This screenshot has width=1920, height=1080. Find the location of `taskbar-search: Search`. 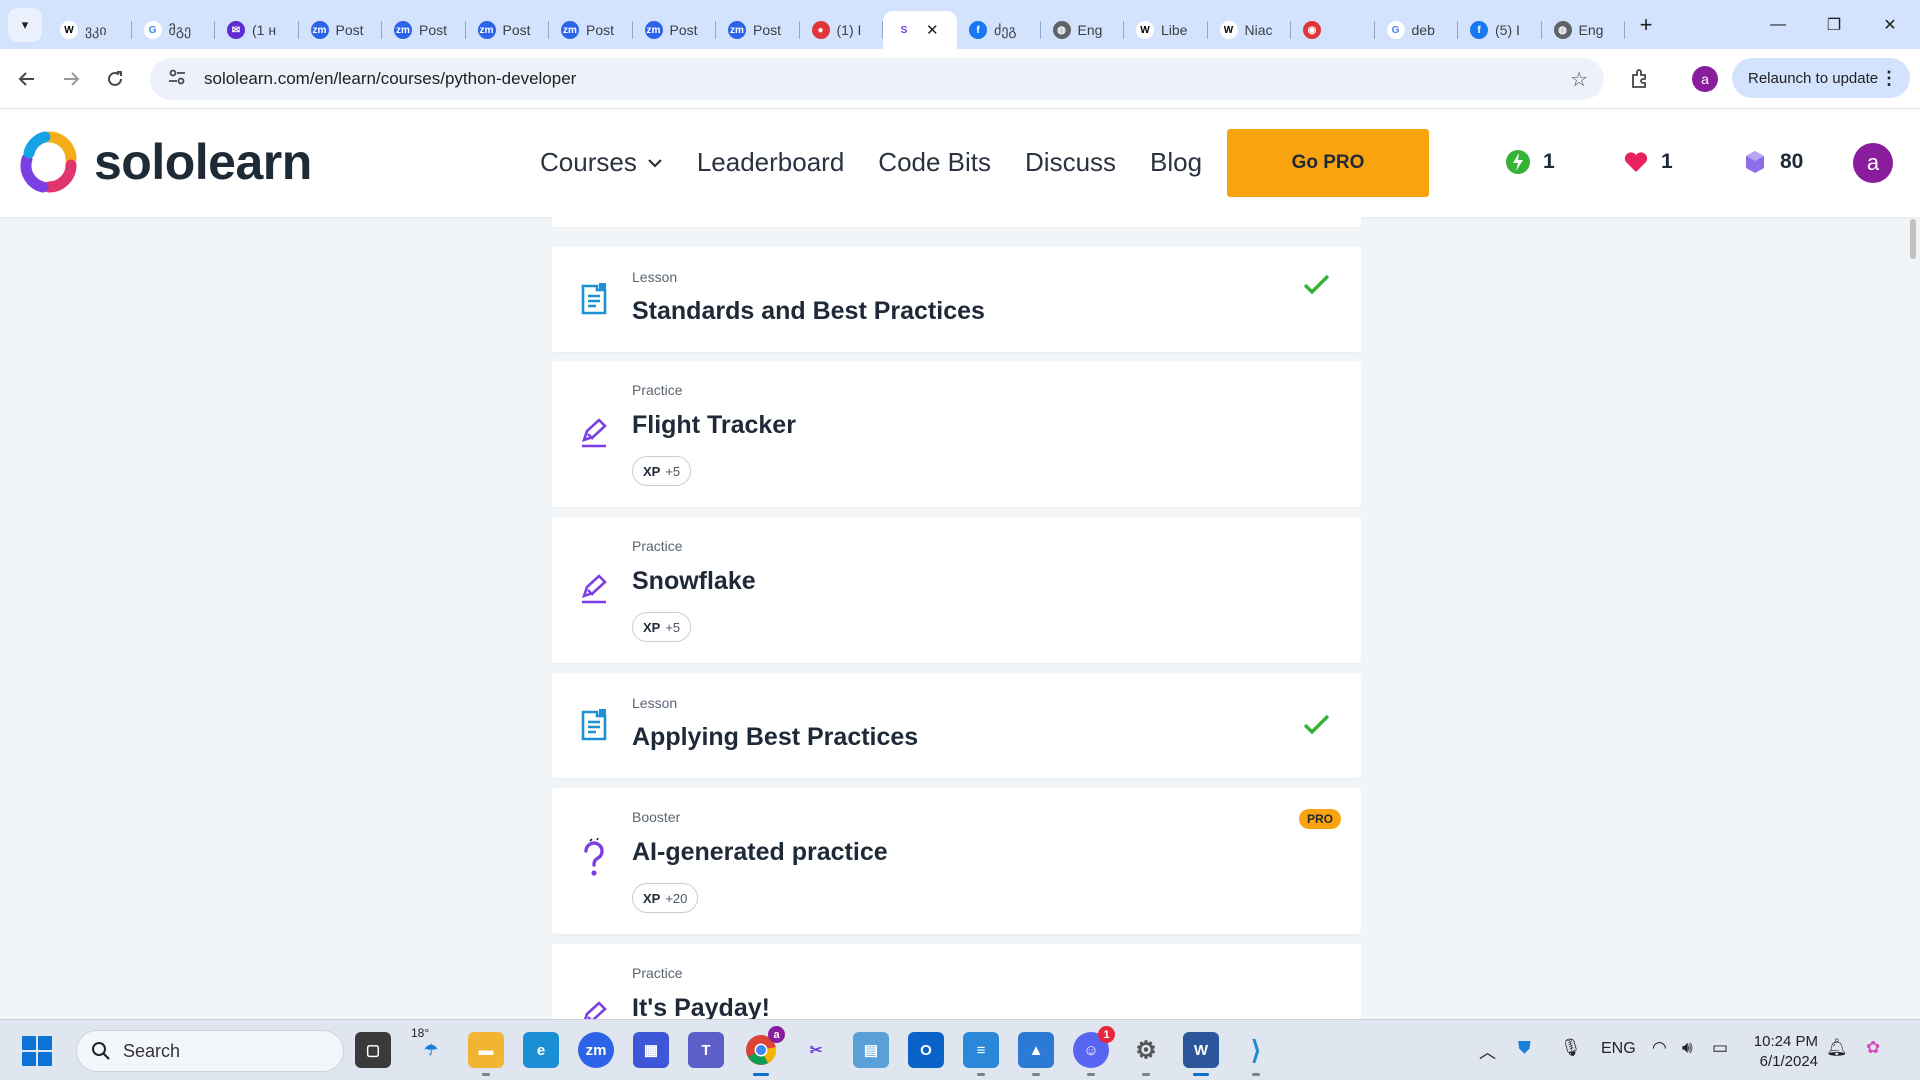

taskbar-search: Search is located at coordinates (210, 1051).